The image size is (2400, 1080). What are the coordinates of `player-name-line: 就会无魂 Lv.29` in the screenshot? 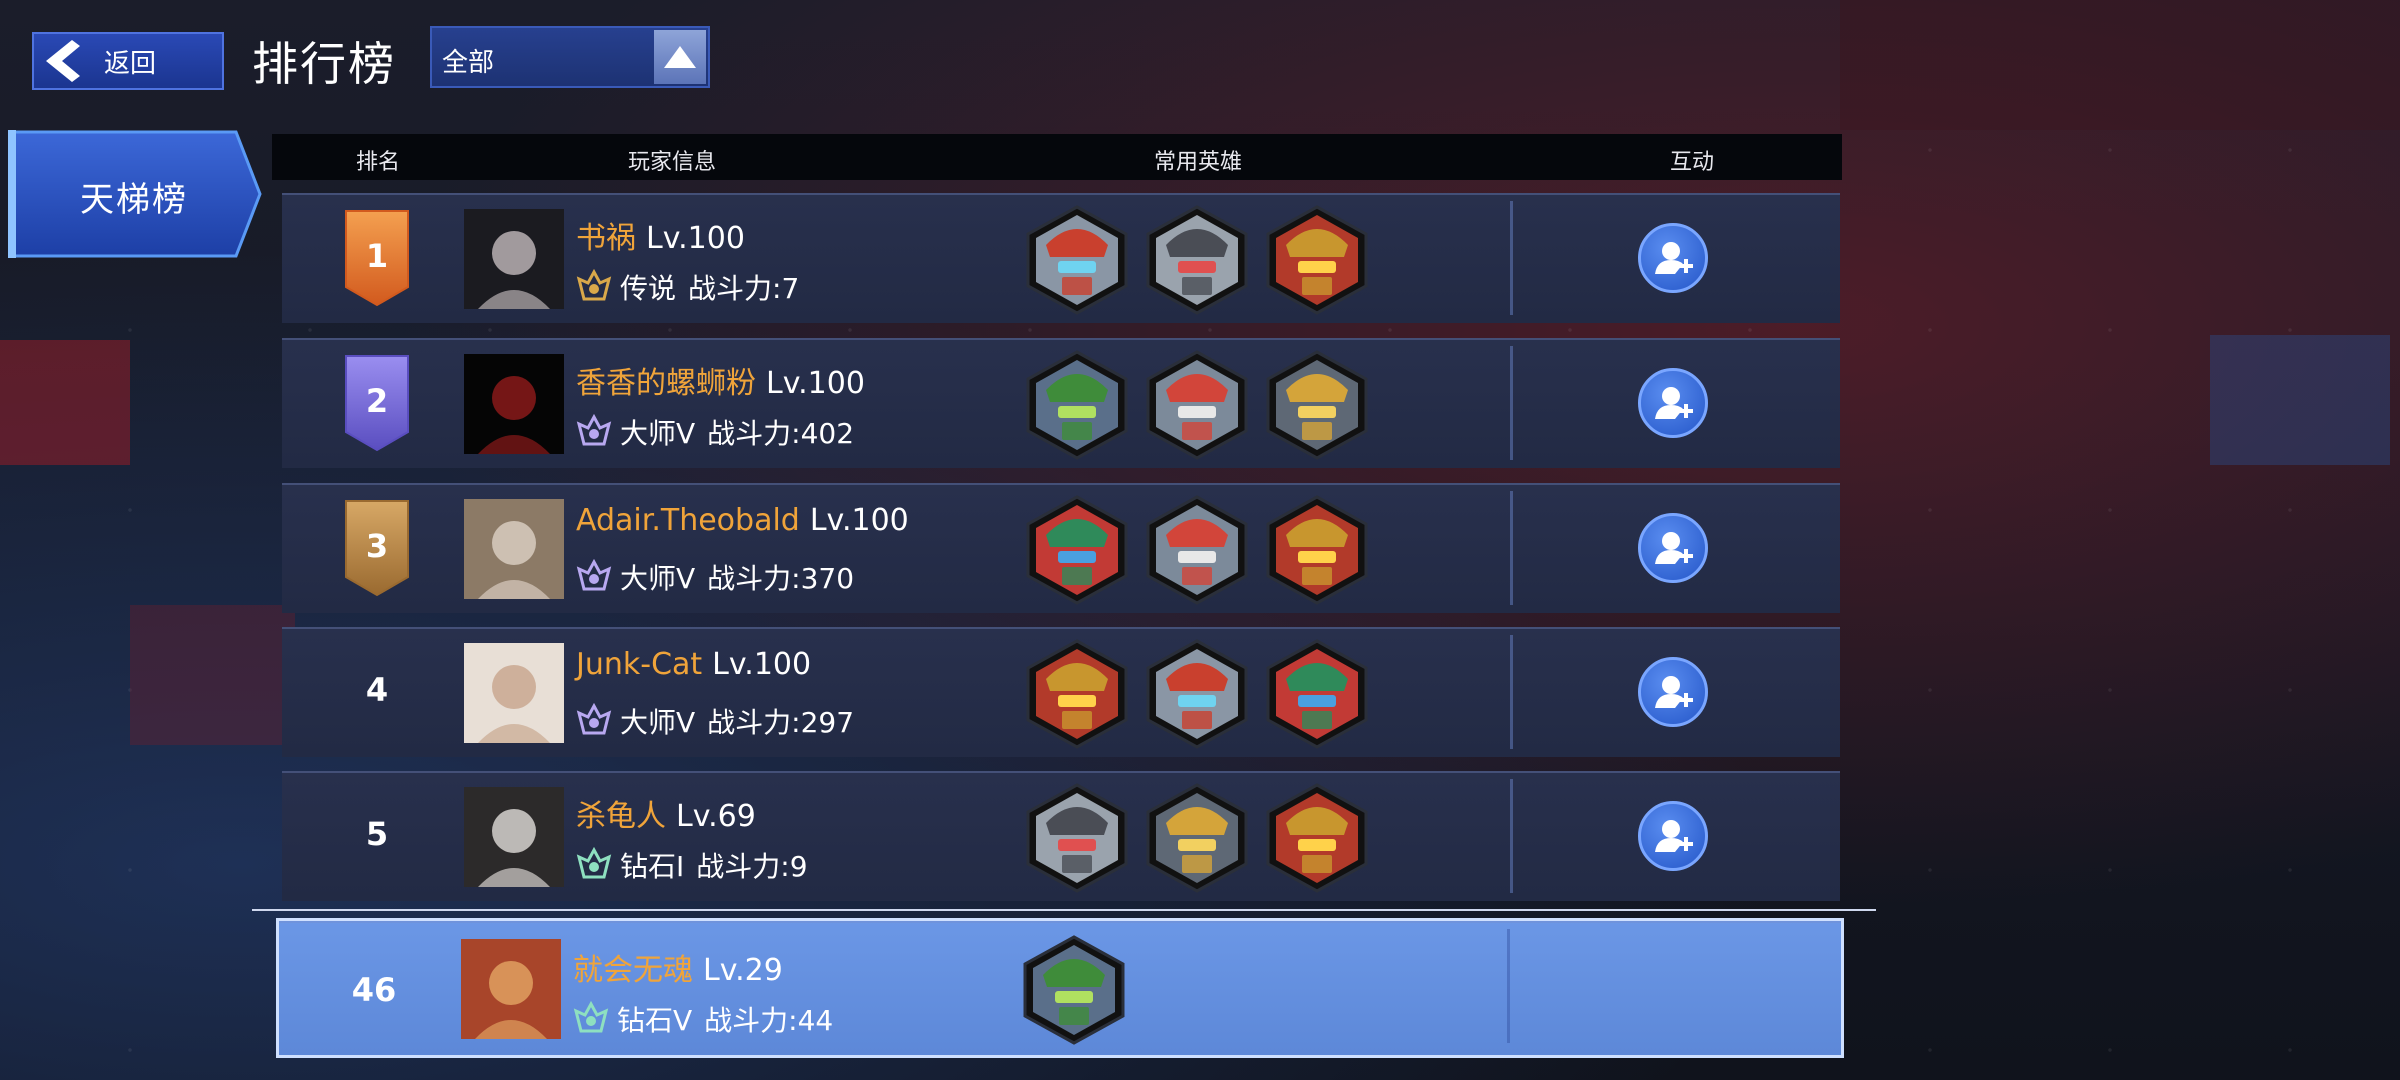 It's located at (678, 967).